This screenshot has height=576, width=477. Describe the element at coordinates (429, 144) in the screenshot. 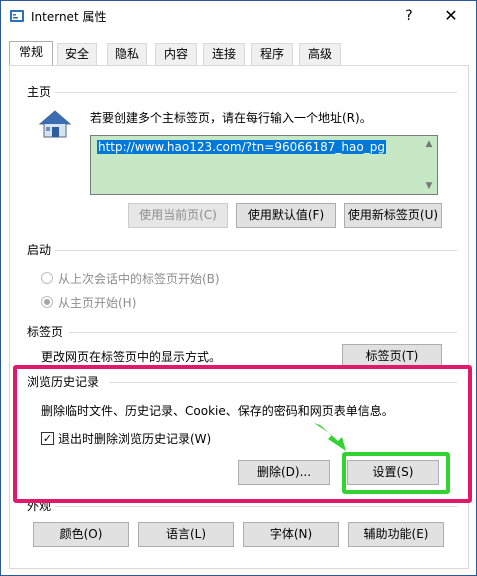

I see `scroll-up-arrow-icon: ▲` at that location.